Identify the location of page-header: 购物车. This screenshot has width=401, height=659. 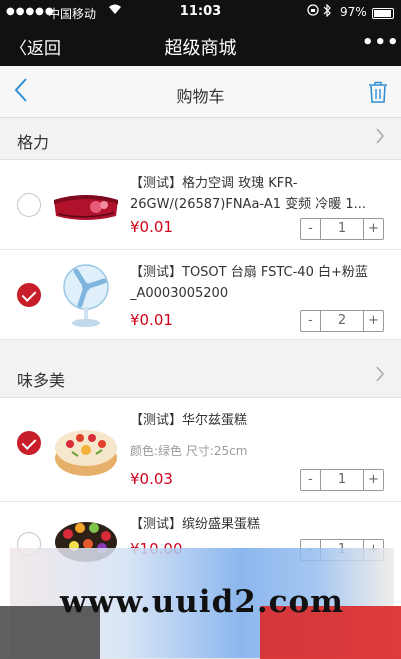
(200, 92).